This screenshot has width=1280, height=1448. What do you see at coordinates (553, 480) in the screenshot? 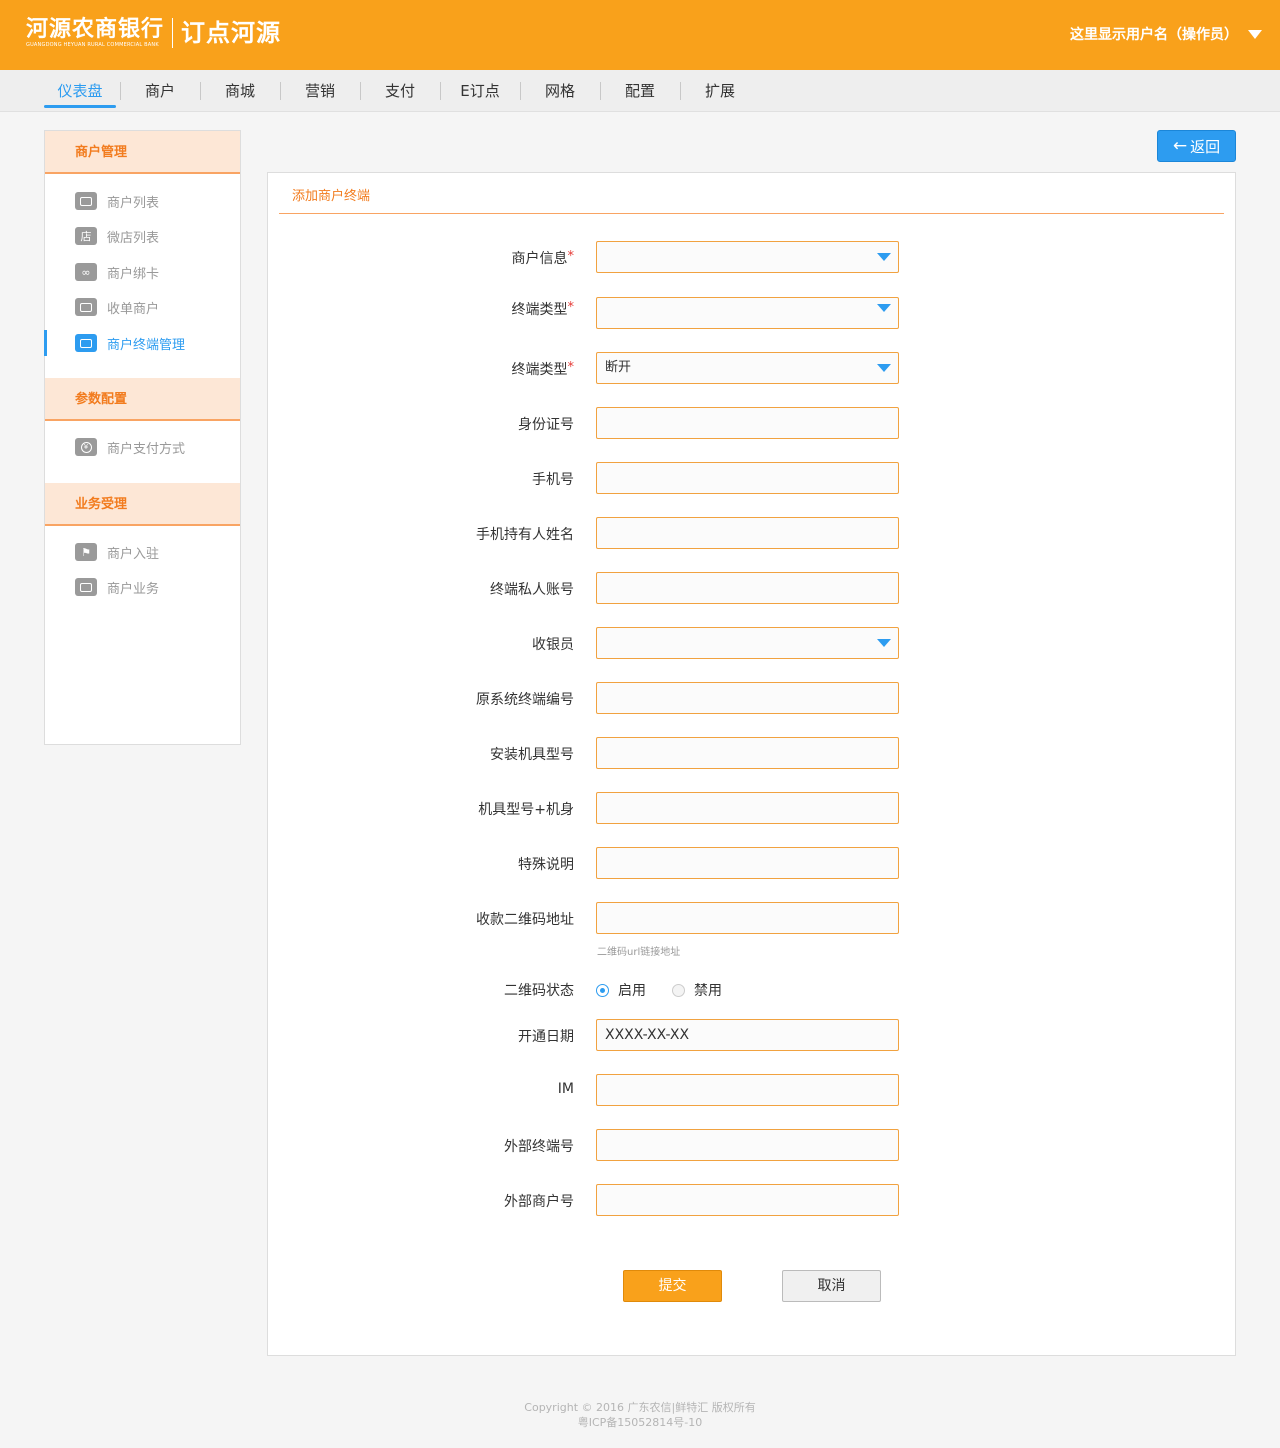
I see `field-label: 手机号` at bounding box center [553, 480].